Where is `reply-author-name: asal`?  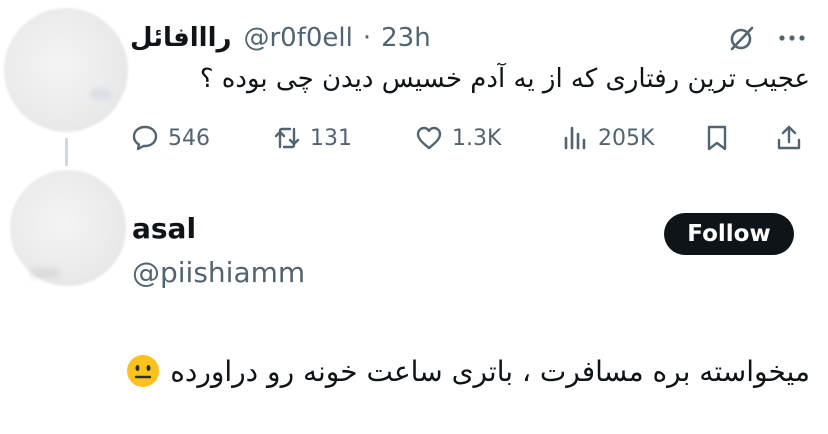 reply-author-name: asal is located at coordinates (164, 228).